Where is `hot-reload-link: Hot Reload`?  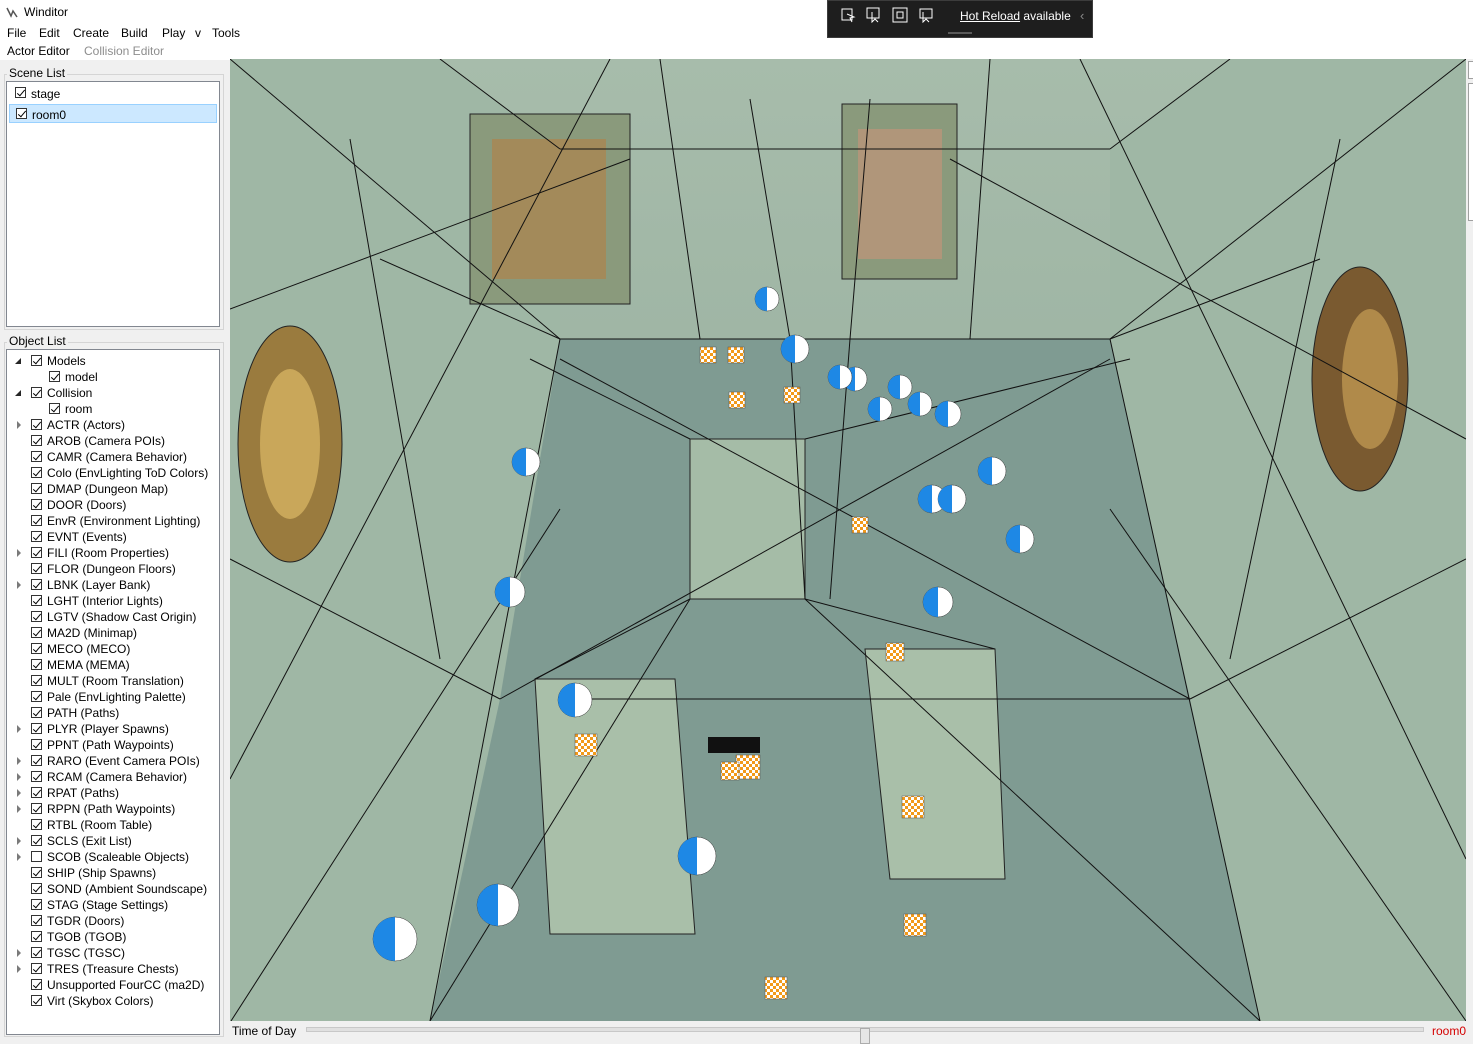
hot-reload-link: Hot Reload is located at coordinates (990, 16).